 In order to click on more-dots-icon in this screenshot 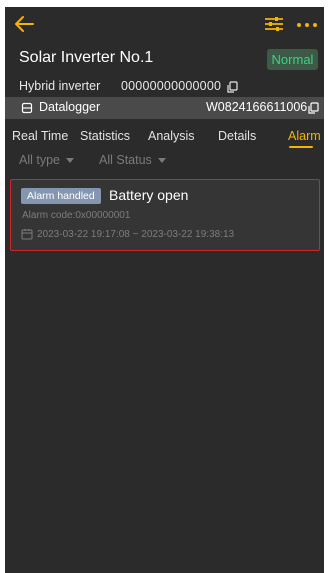, I will do `click(307, 24)`.